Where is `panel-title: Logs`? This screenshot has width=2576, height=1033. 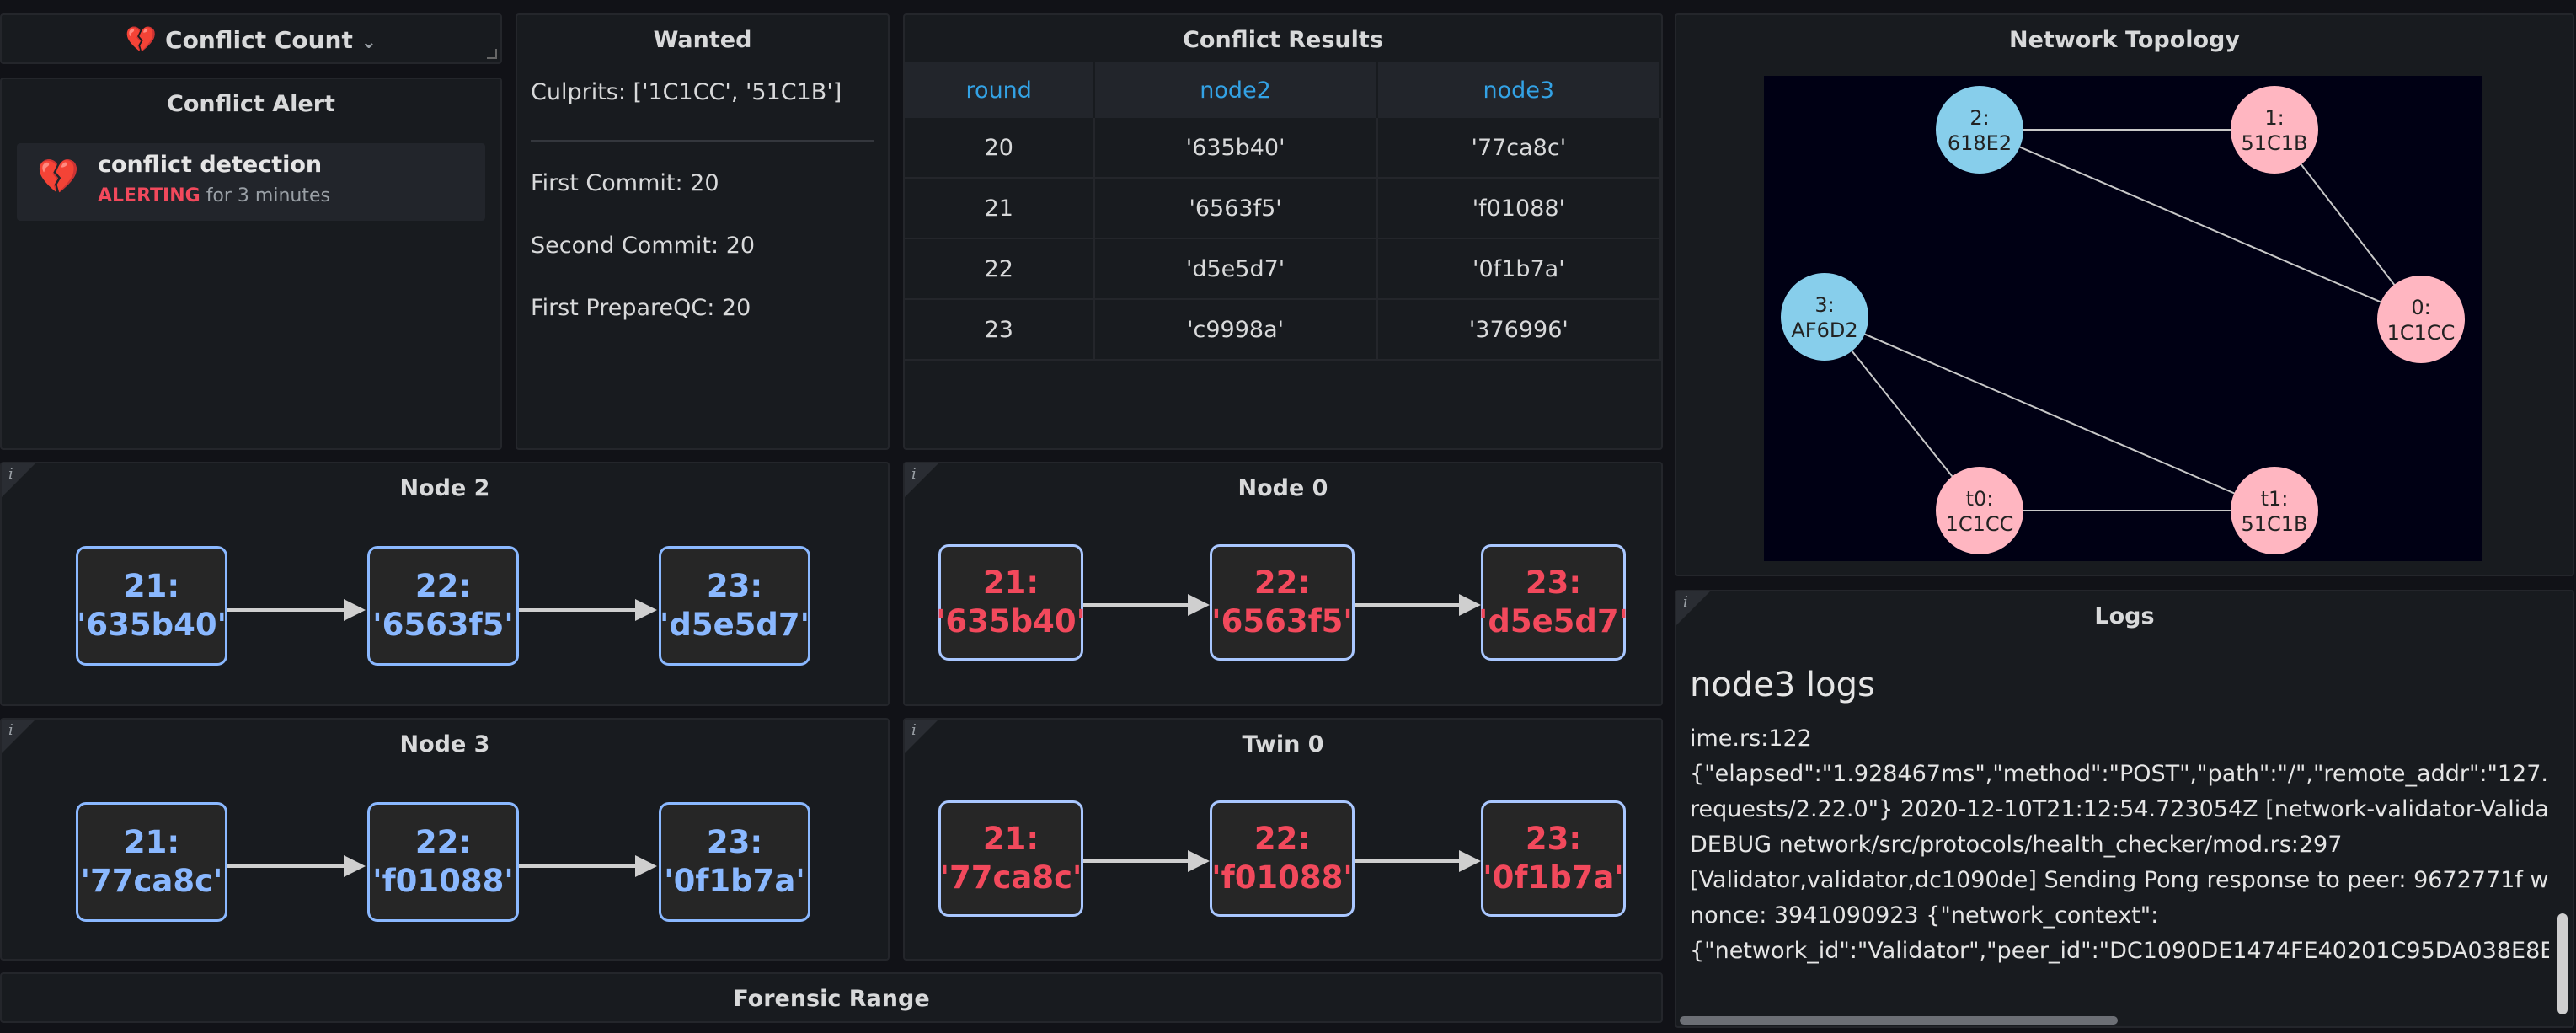 panel-title: Logs is located at coordinates (2124, 616).